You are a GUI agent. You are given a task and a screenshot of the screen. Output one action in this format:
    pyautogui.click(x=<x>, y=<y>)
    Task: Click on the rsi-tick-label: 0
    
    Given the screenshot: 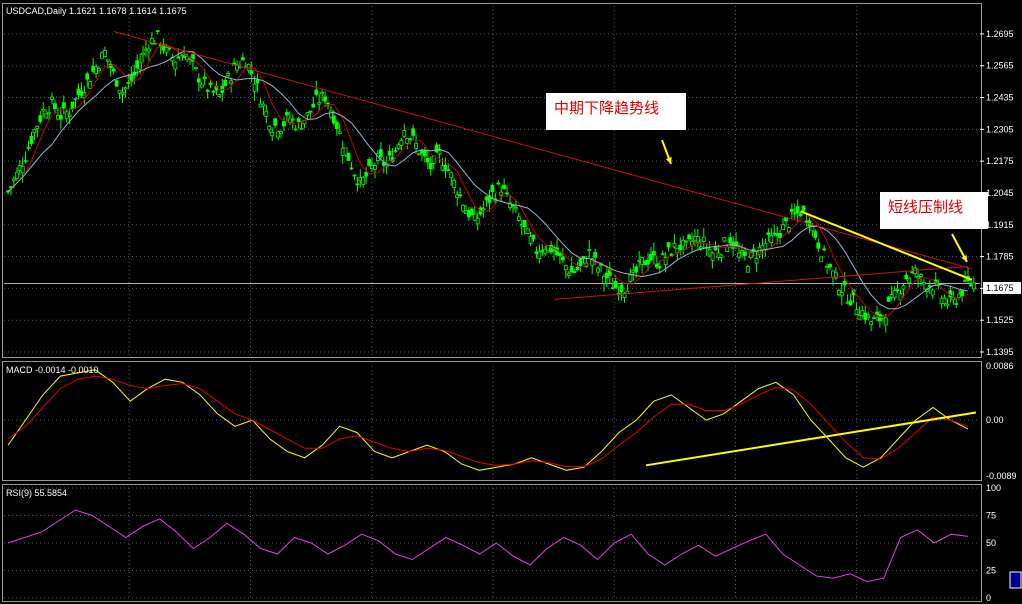 What is the action you would take?
    pyautogui.click(x=988, y=598)
    